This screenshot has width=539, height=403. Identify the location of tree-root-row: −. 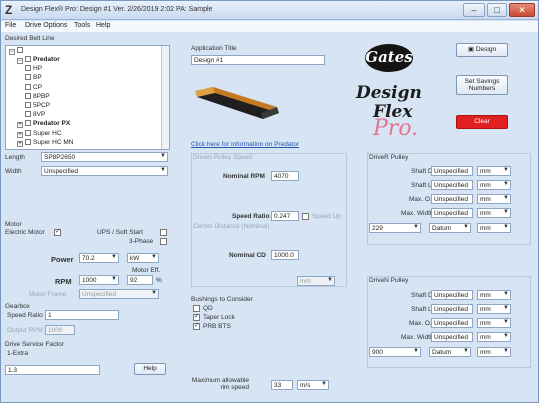
(17, 51).